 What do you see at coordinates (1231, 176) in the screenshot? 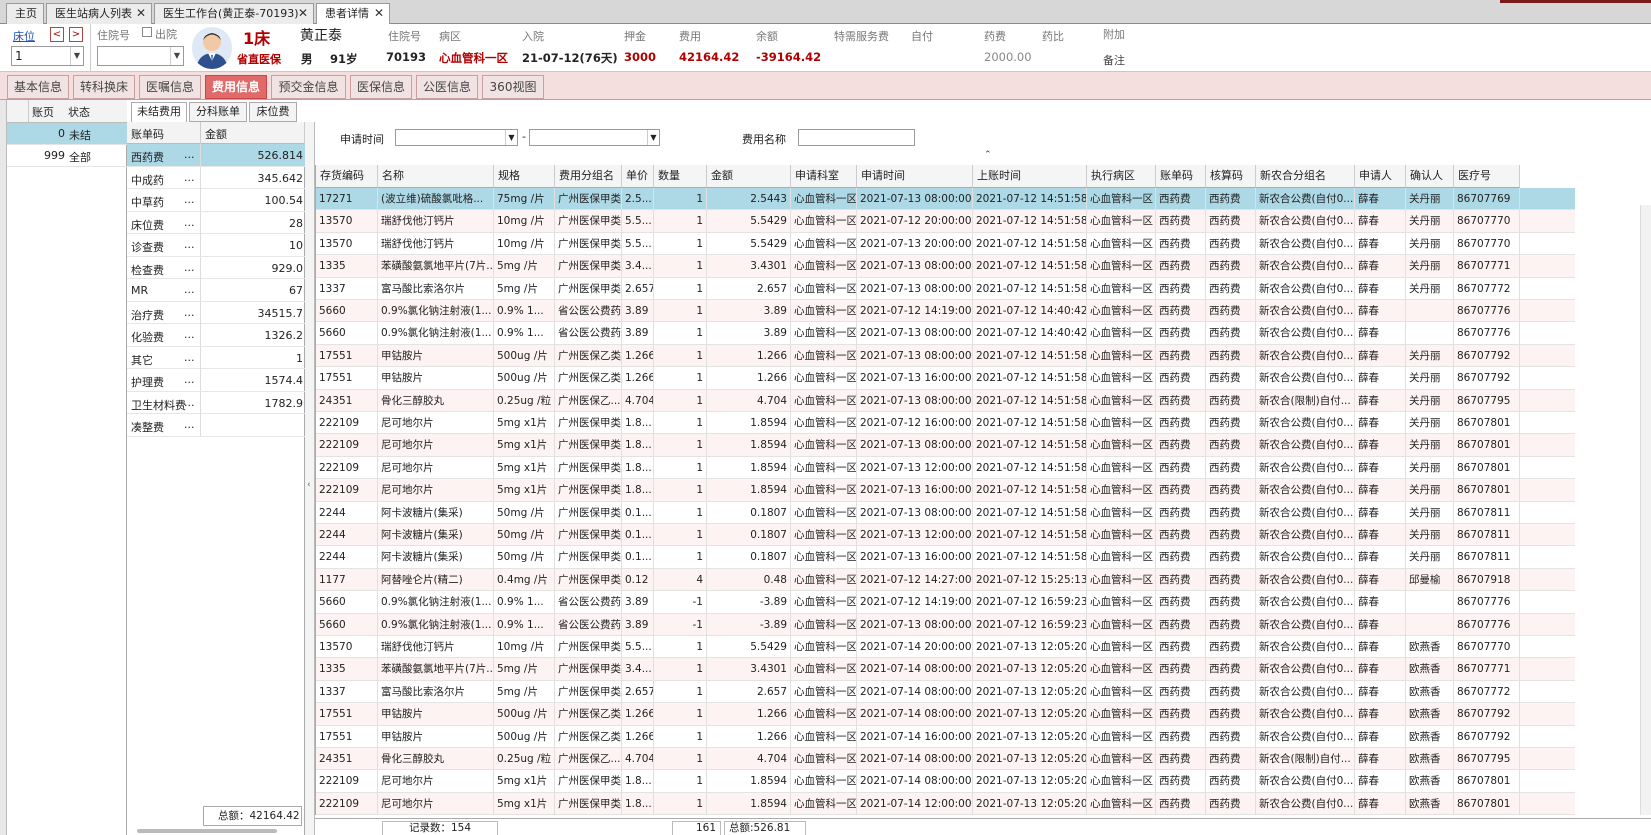
I see `col-header-account-code: 核算码` at bounding box center [1231, 176].